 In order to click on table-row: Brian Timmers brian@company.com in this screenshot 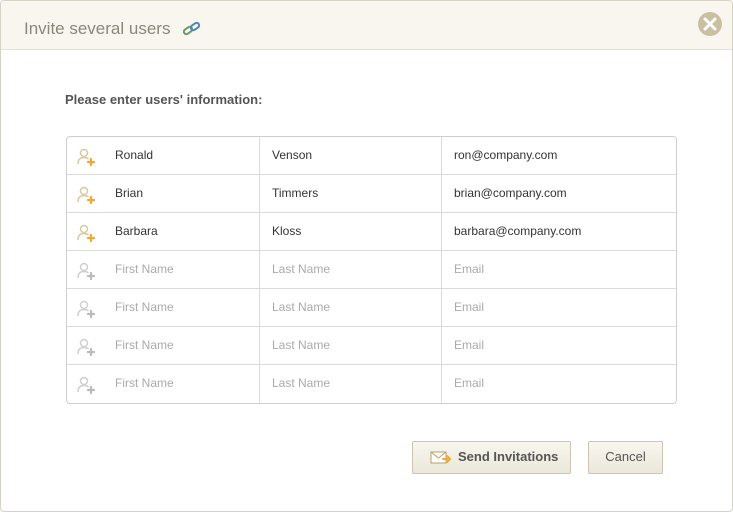, I will do `click(371, 193)`.